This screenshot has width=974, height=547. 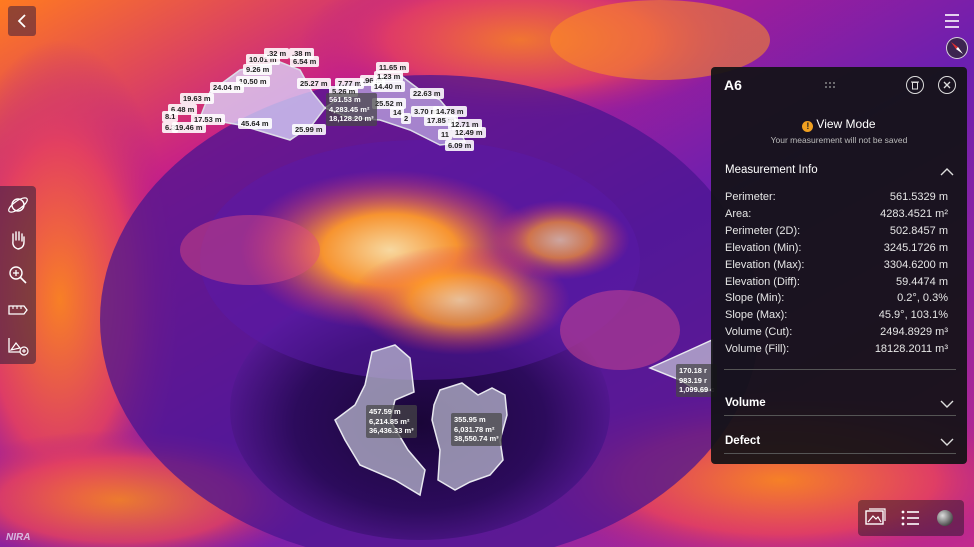 What do you see at coordinates (915, 265) in the screenshot?
I see `info-value: 3304.6200 m` at bounding box center [915, 265].